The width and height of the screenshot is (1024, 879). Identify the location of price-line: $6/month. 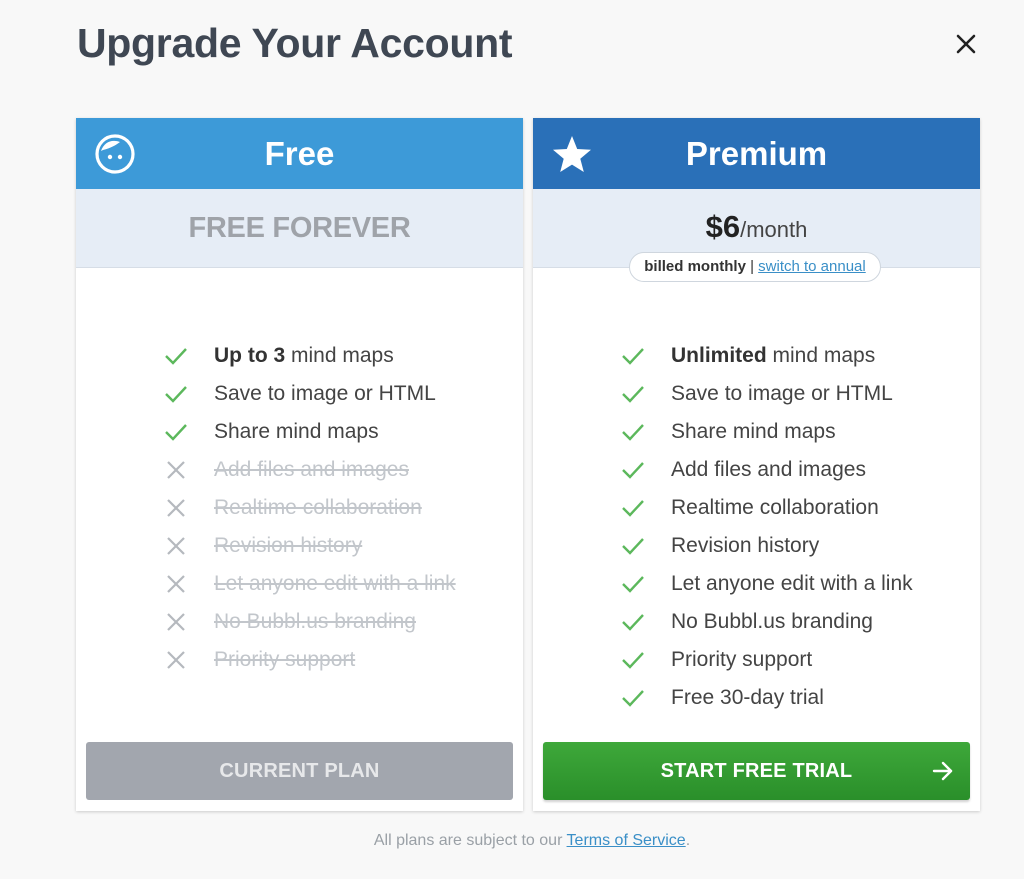
(756, 227).